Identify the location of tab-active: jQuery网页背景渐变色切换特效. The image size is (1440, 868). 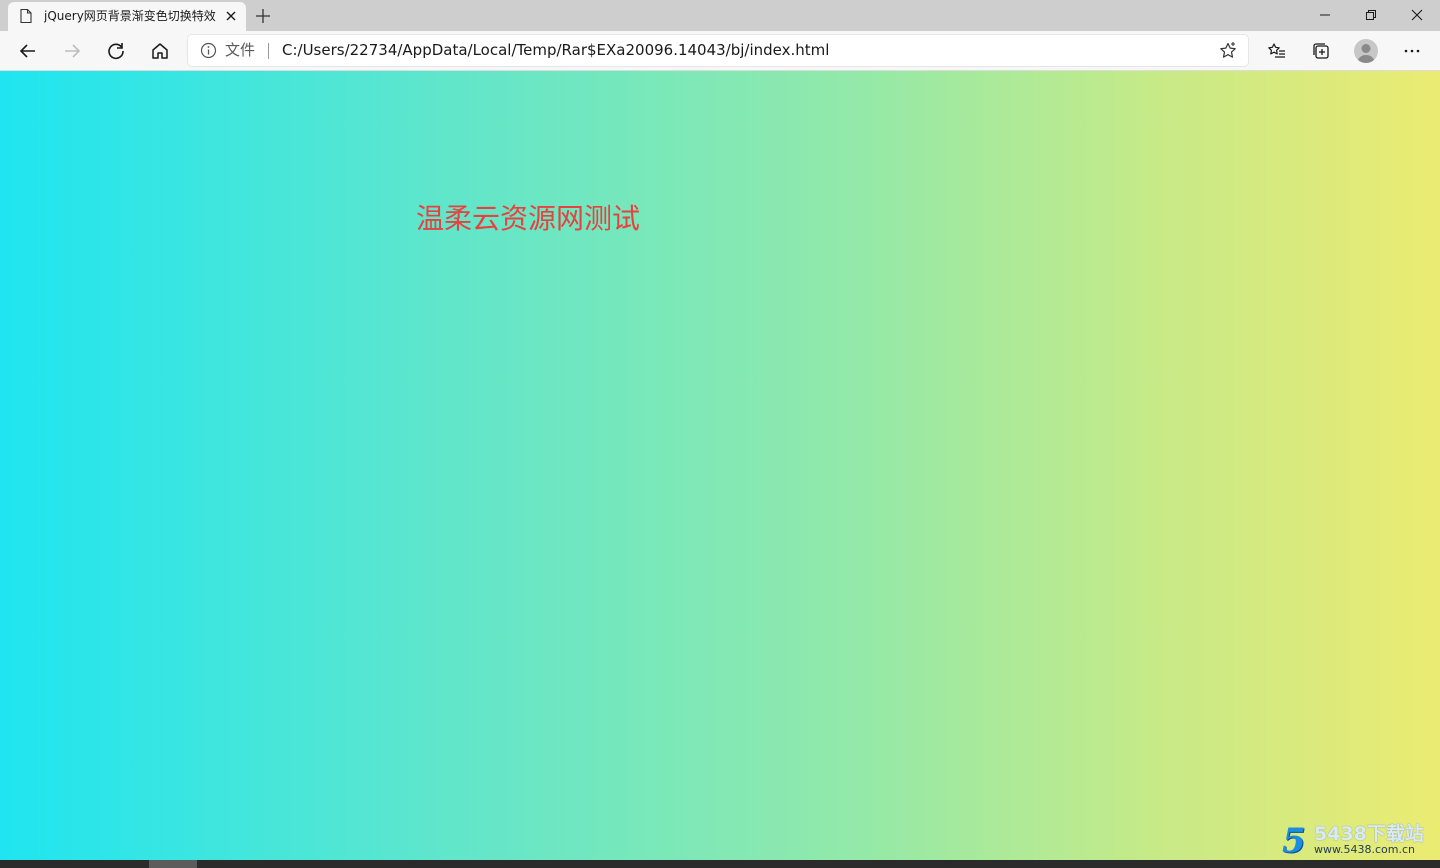
(127, 16).